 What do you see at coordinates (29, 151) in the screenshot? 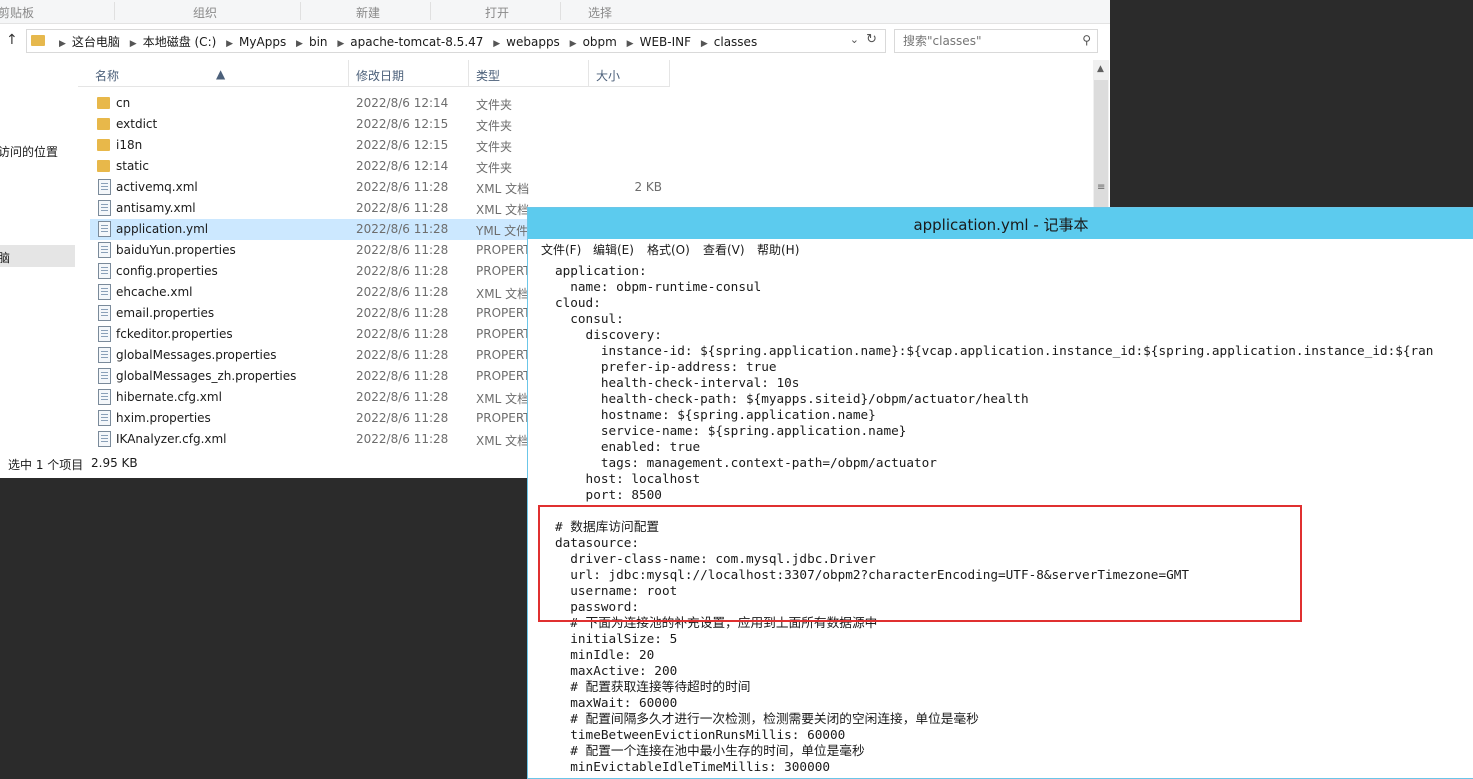
I see `nav-recent-places: 访问的位置` at bounding box center [29, 151].